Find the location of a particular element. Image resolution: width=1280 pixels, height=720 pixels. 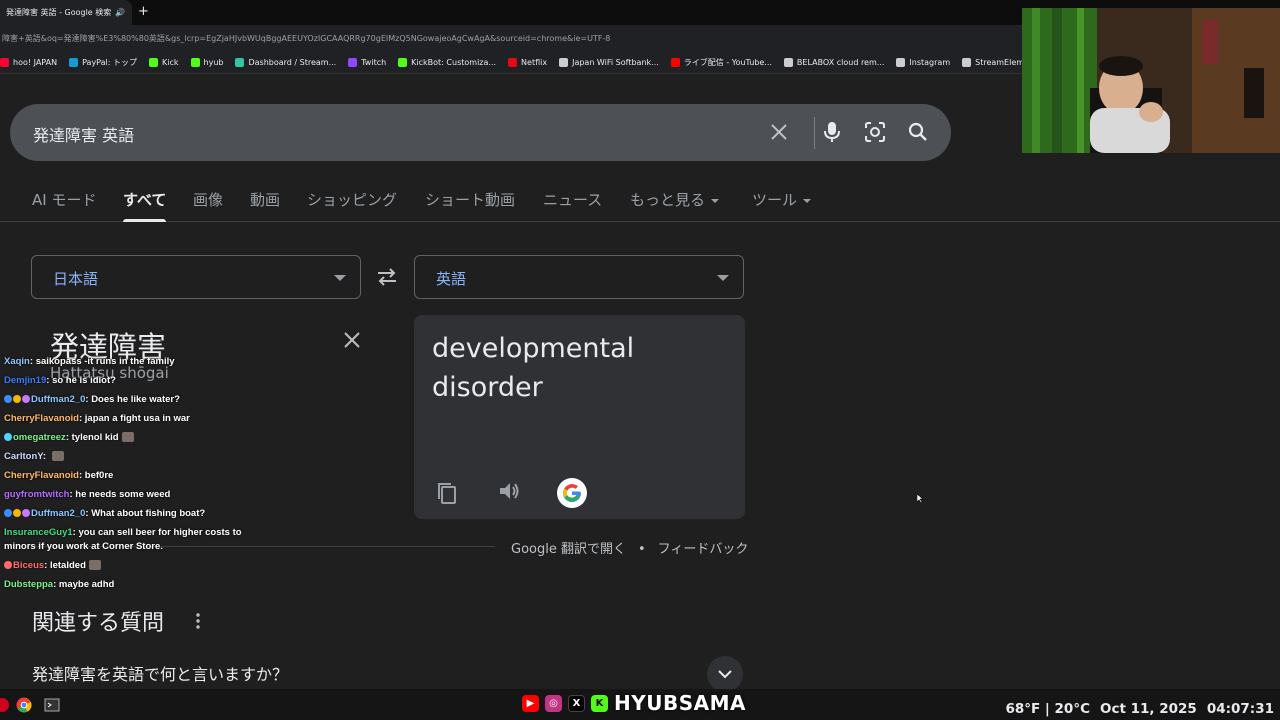

translate-footer: Google 翻訳で開く • フィードバック is located at coordinates (629, 547).